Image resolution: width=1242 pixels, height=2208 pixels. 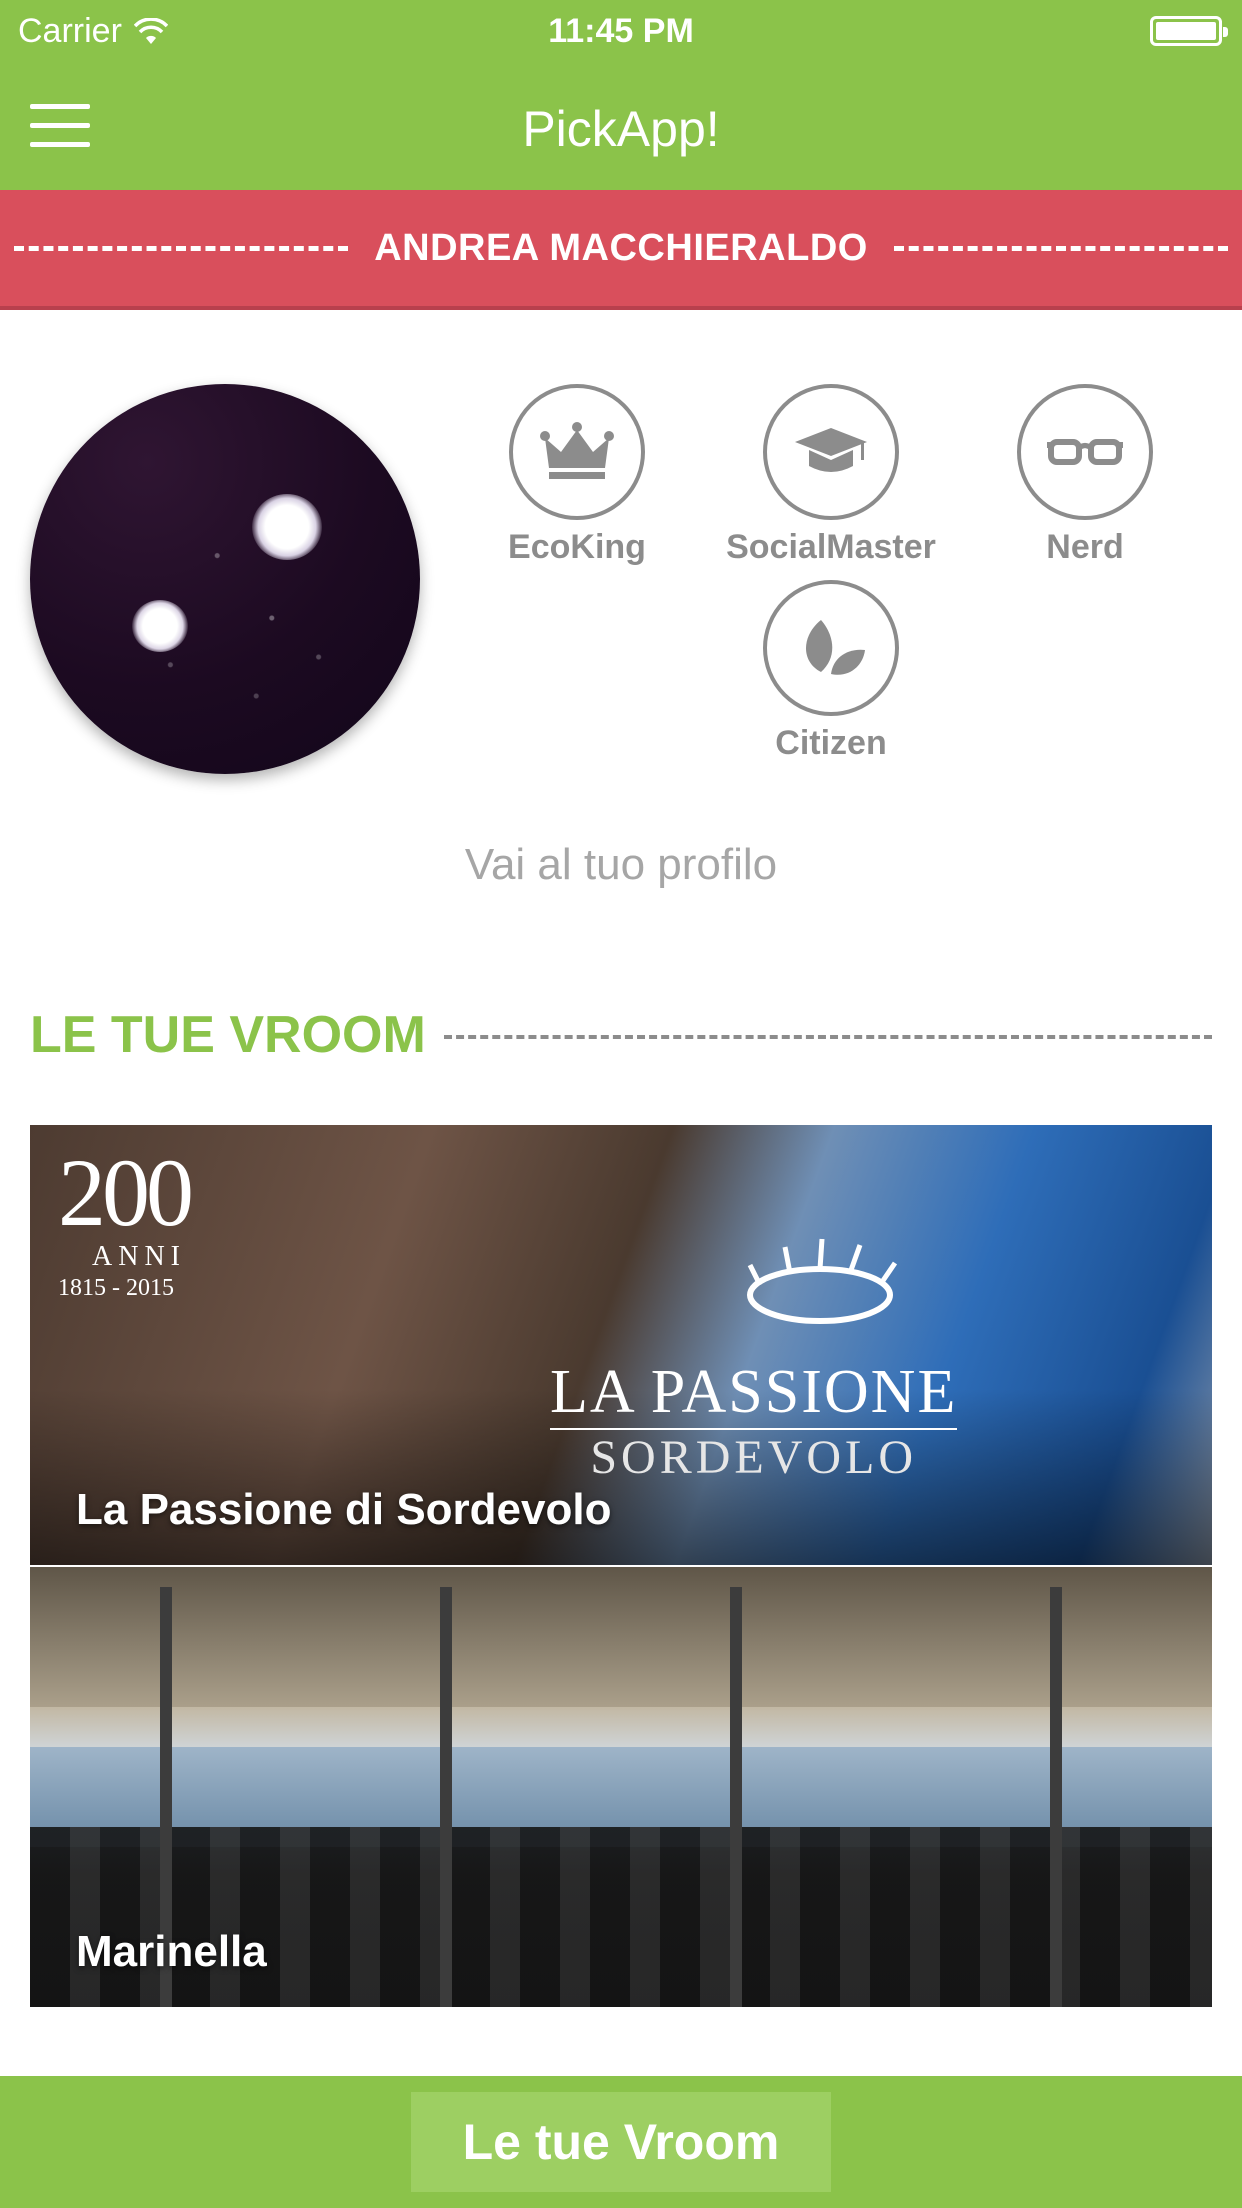 What do you see at coordinates (754, 1393) in the screenshot?
I see `logo-main: LA PASSIONE` at bounding box center [754, 1393].